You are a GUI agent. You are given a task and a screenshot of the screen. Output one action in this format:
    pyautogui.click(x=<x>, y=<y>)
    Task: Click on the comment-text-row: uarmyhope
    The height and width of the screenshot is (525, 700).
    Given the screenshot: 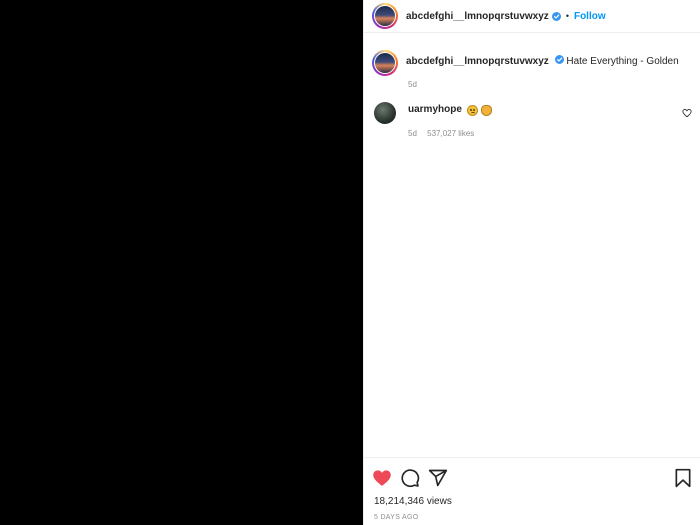 What is the action you would take?
    pyautogui.click(x=450, y=110)
    